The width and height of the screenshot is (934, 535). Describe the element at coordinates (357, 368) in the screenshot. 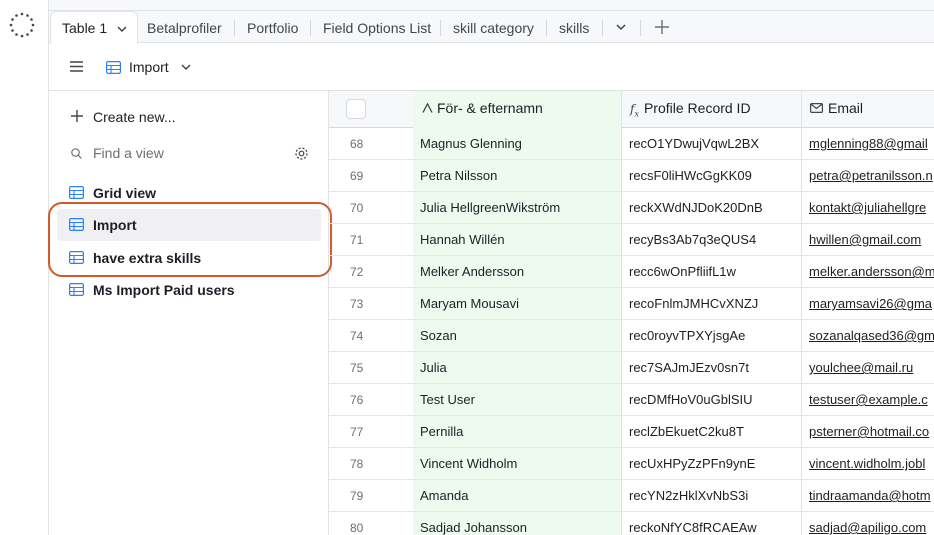

I see `row-number: 75` at that location.